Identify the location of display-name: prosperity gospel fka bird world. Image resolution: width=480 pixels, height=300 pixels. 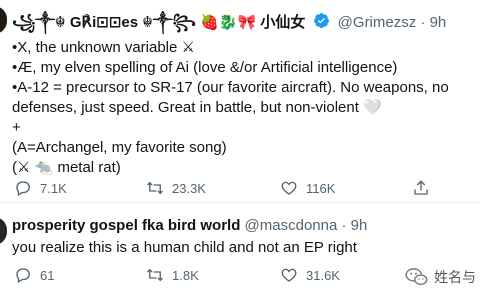
(126, 225).